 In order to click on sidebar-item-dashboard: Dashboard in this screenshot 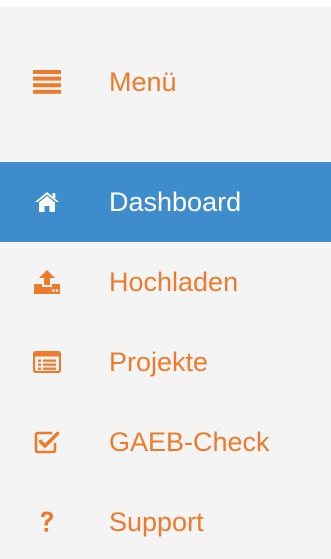, I will do `click(165, 202)`.